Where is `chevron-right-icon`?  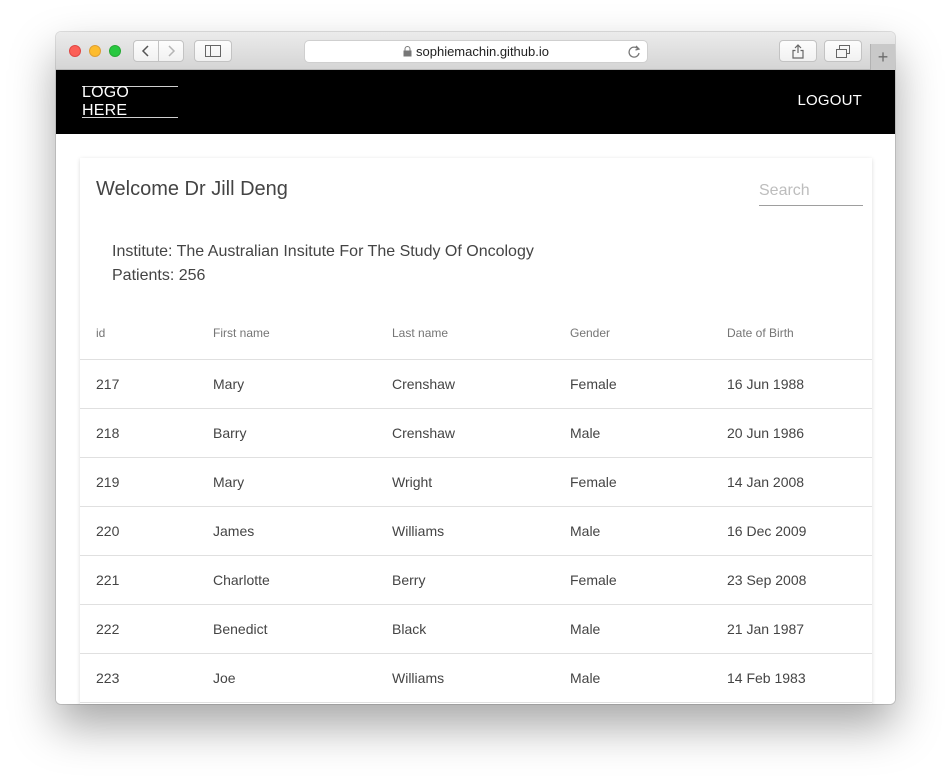
chevron-right-icon is located at coordinates (172, 51).